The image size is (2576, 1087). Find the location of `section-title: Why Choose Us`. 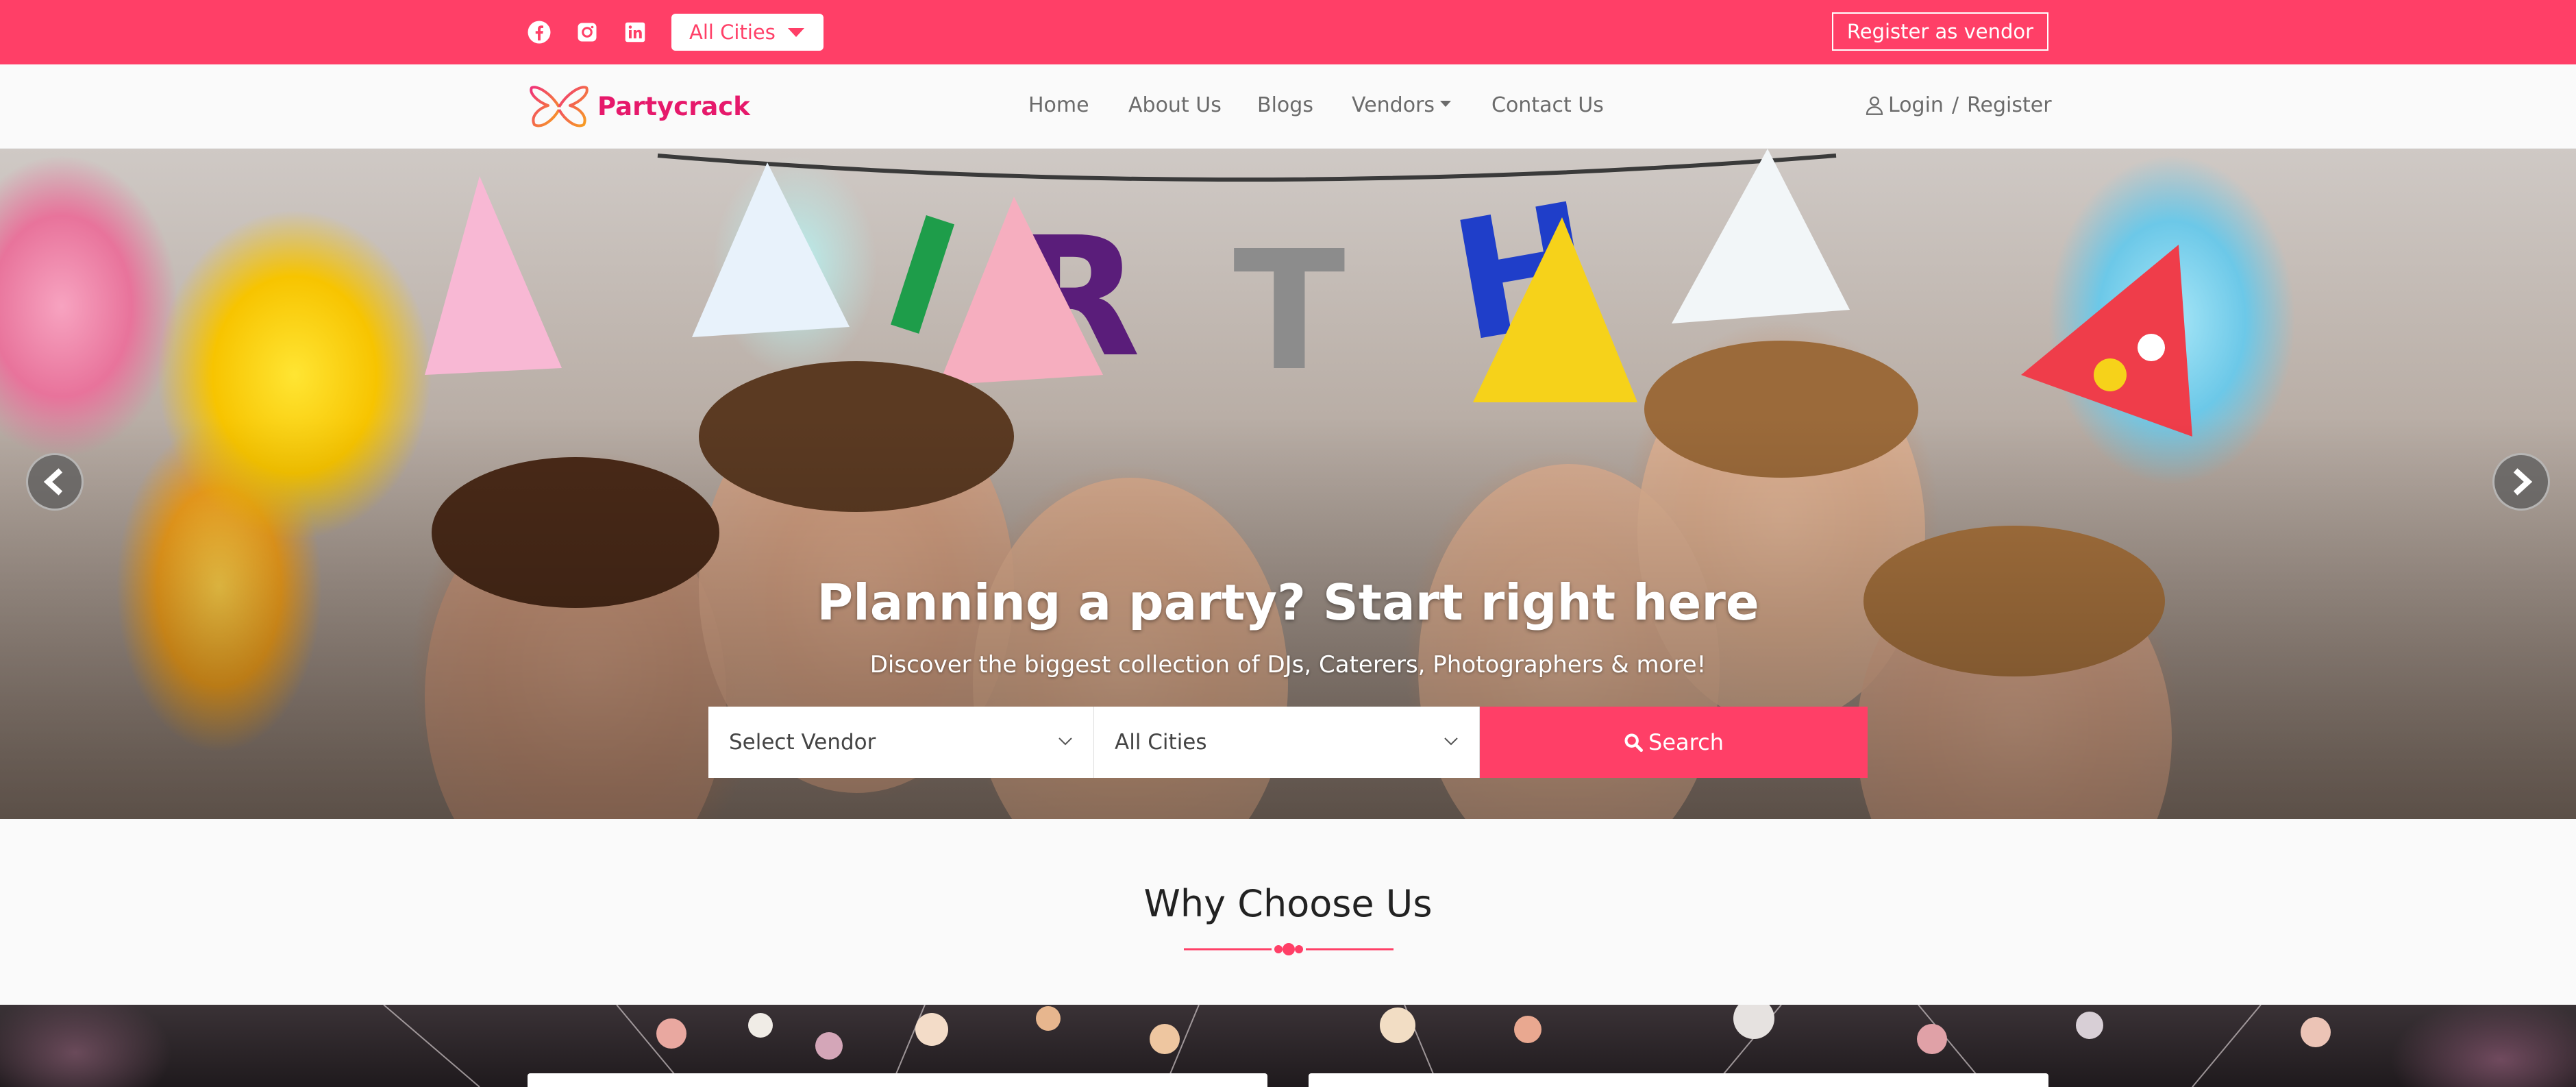

section-title: Why Choose Us is located at coordinates (1288, 904).